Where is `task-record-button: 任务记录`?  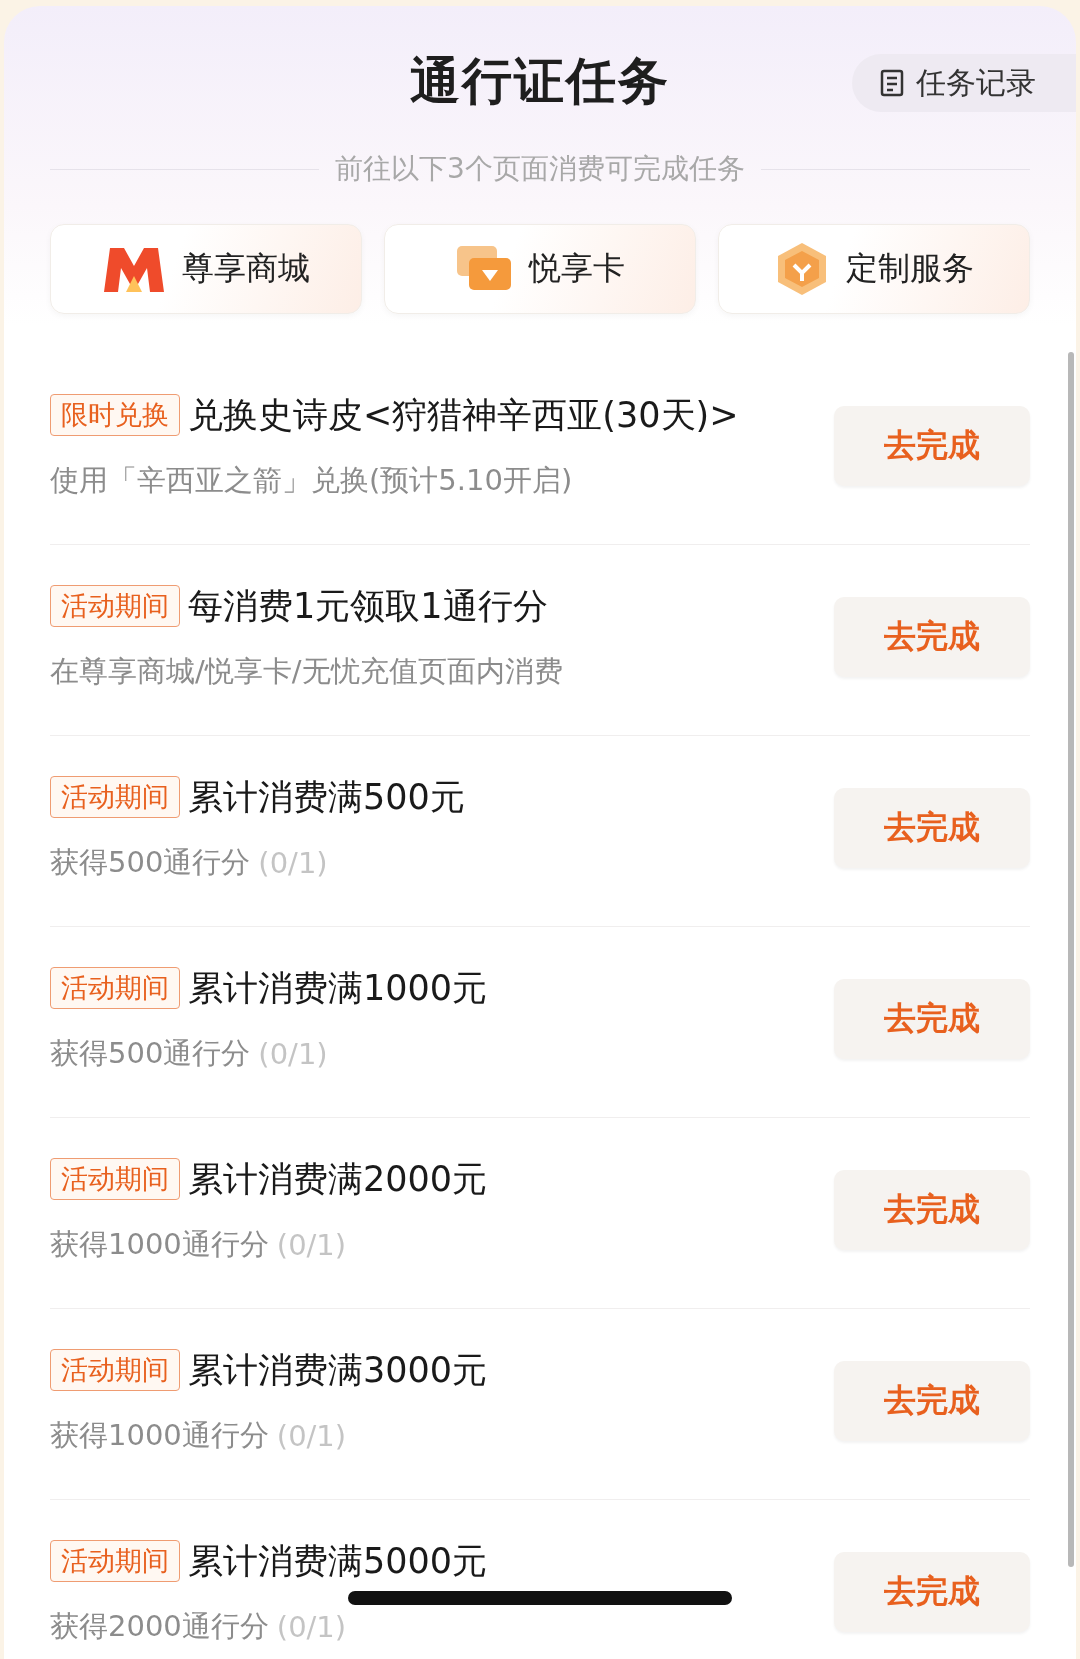 task-record-button: 任务记录 is located at coordinates (964, 83).